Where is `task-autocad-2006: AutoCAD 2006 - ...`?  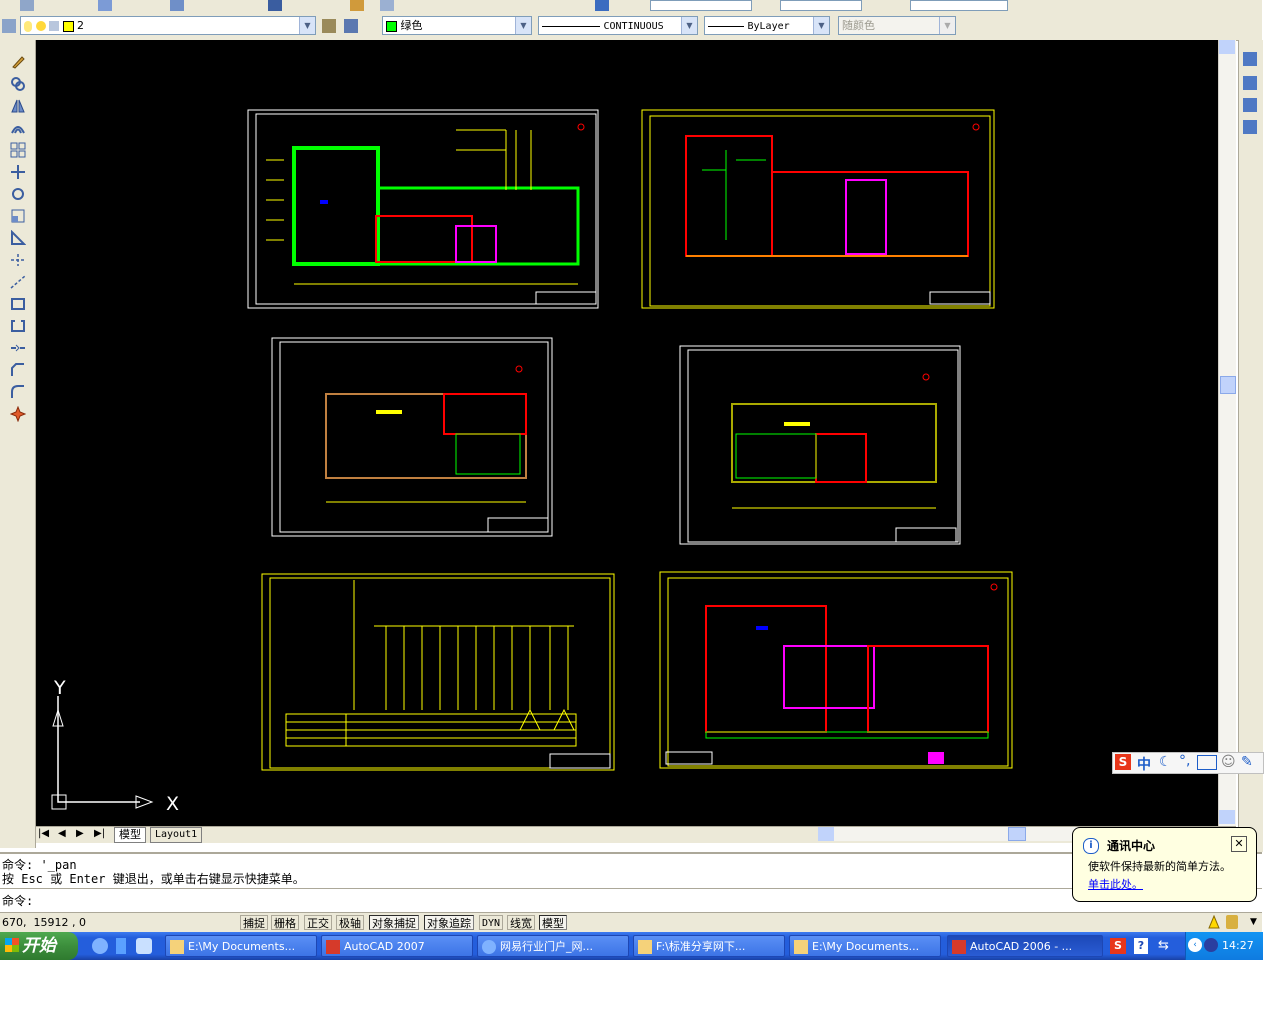
task-autocad-2006: AutoCAD 2006 - ... is located at coordinates (1025, 946).